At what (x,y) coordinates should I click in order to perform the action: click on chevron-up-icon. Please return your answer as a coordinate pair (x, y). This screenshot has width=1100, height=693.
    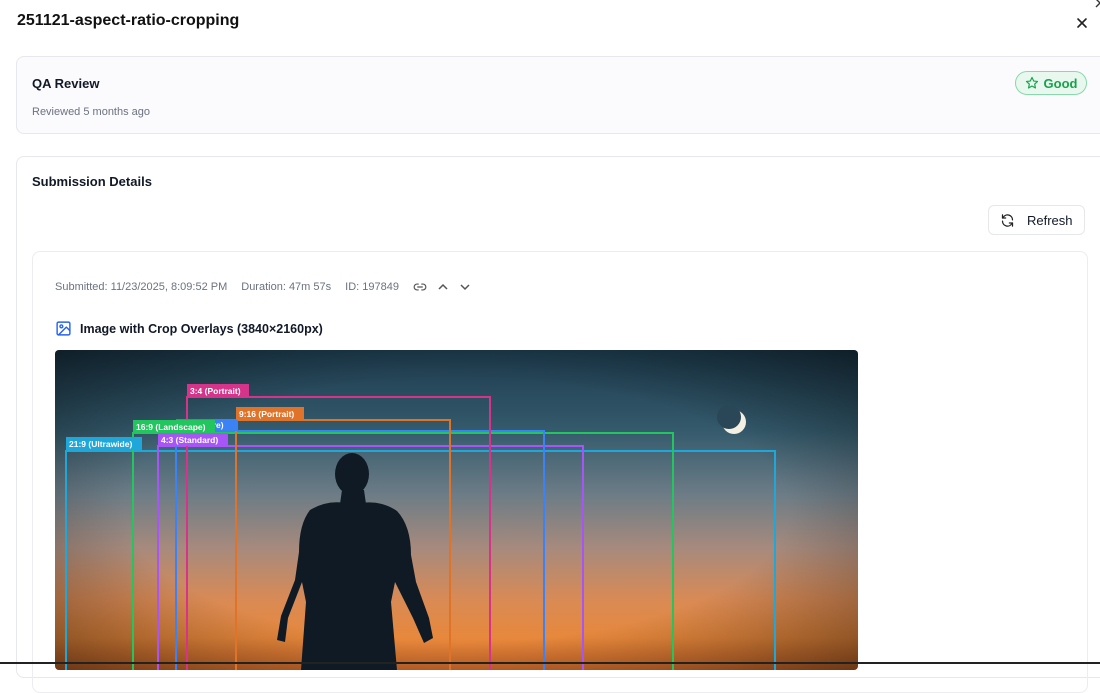
    Looking at the image, I should click on (443, 287).